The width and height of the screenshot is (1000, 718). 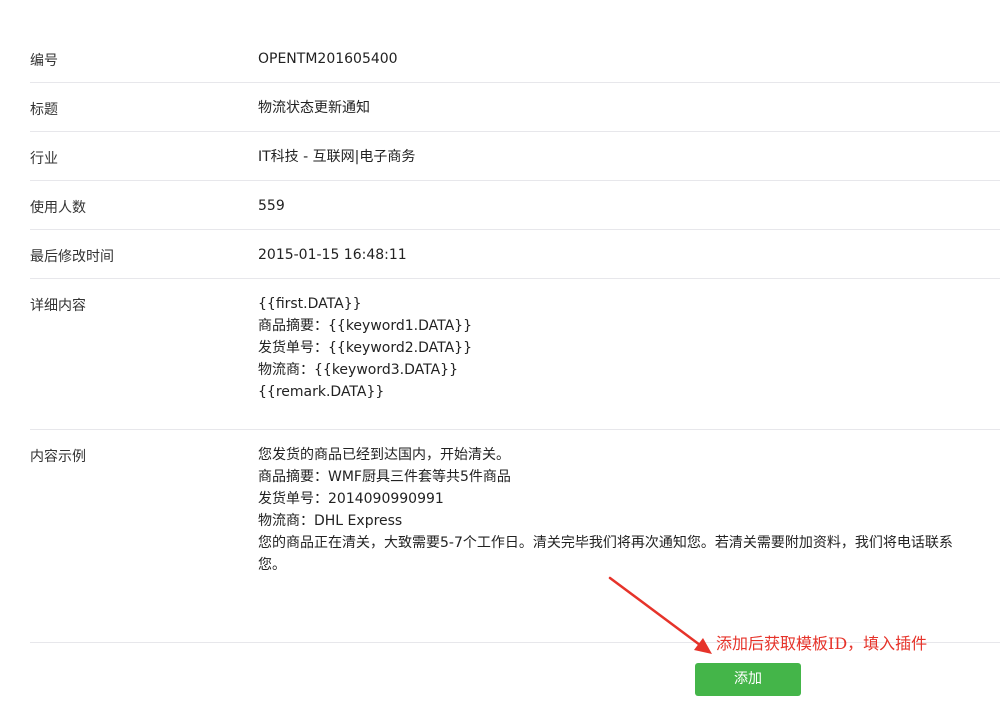 What do you see at coordinates (321, 392) in the screenshot?
I see `detail-line-remark: {{remark.DATA}}` at bounding box center [321, 392].